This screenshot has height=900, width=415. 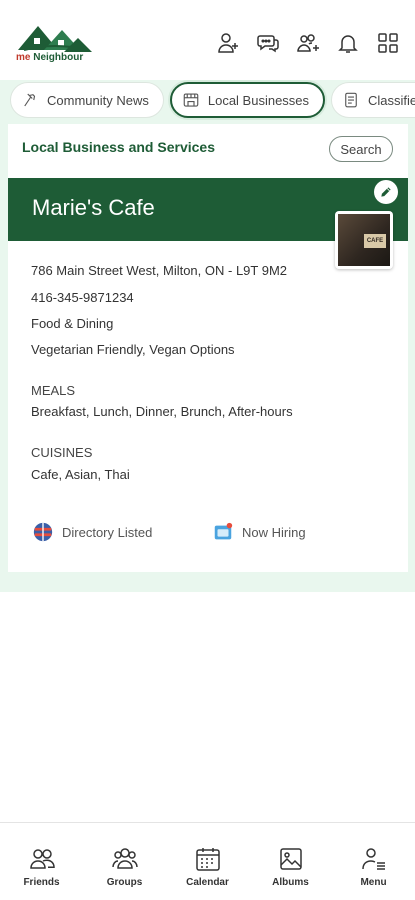 What do you see at coordinates (290, 882) in the screenshot?
I see `nav-label: Albums` at bounding box center [290, 882].